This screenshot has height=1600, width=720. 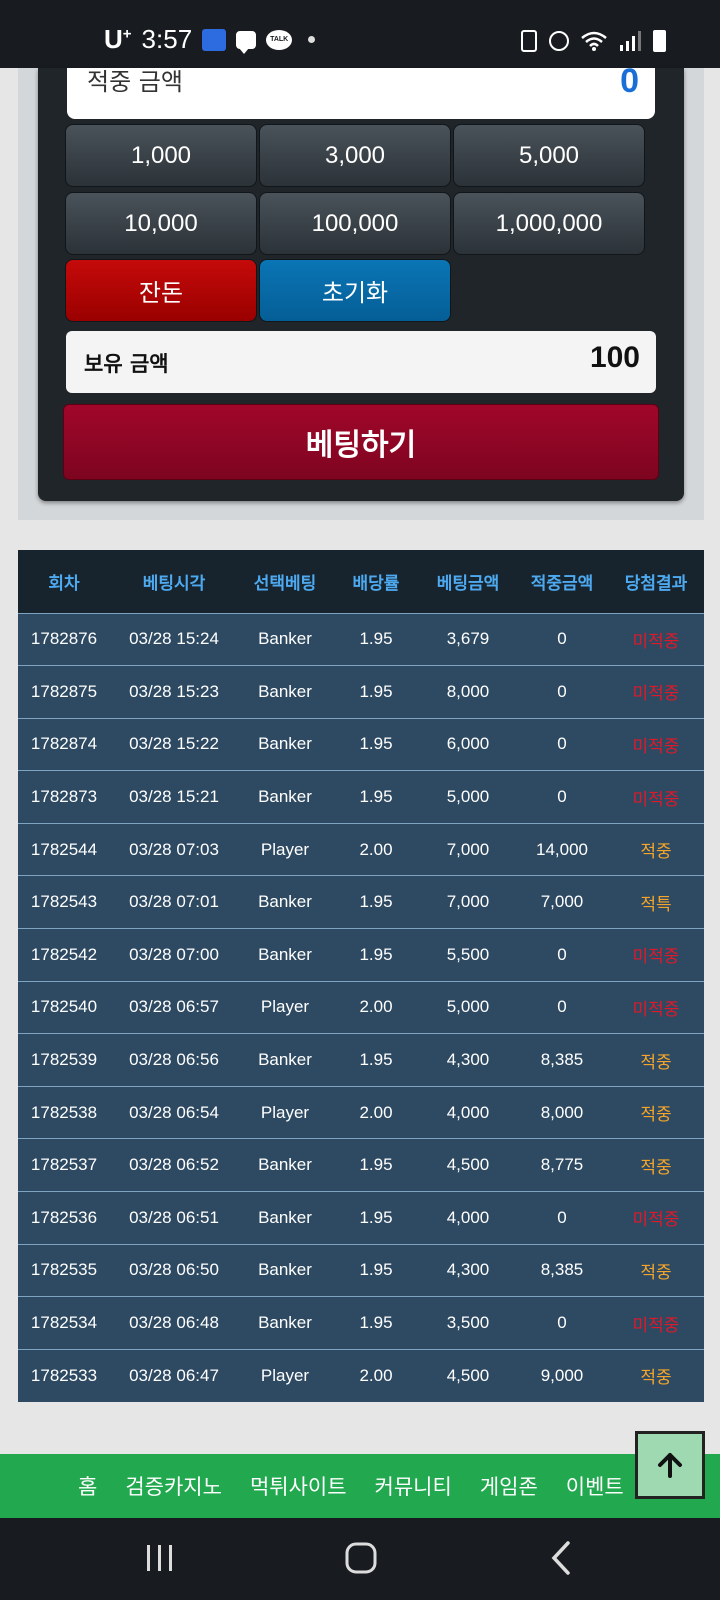 I want to click on table-cell-win: 7,000, so click(x=562, y=902).